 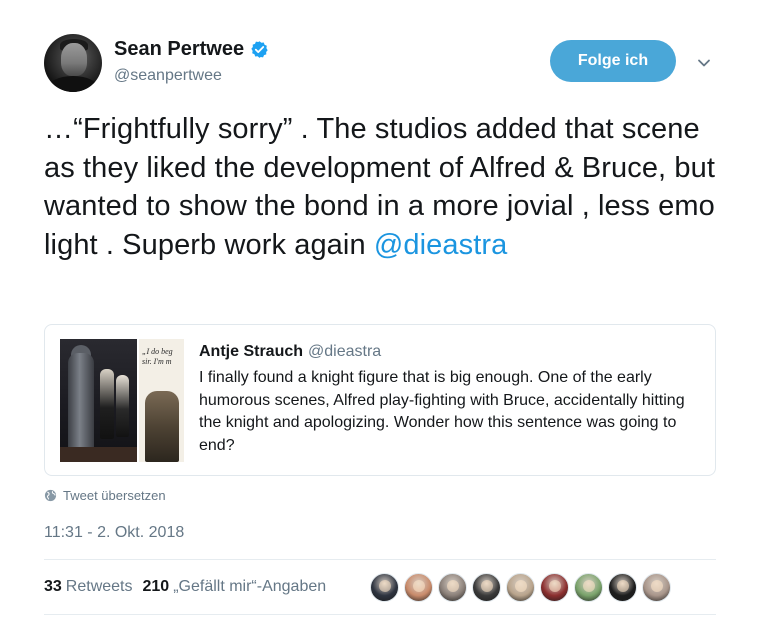 I want to click on bruce-figure, so click(x=122, y=406).